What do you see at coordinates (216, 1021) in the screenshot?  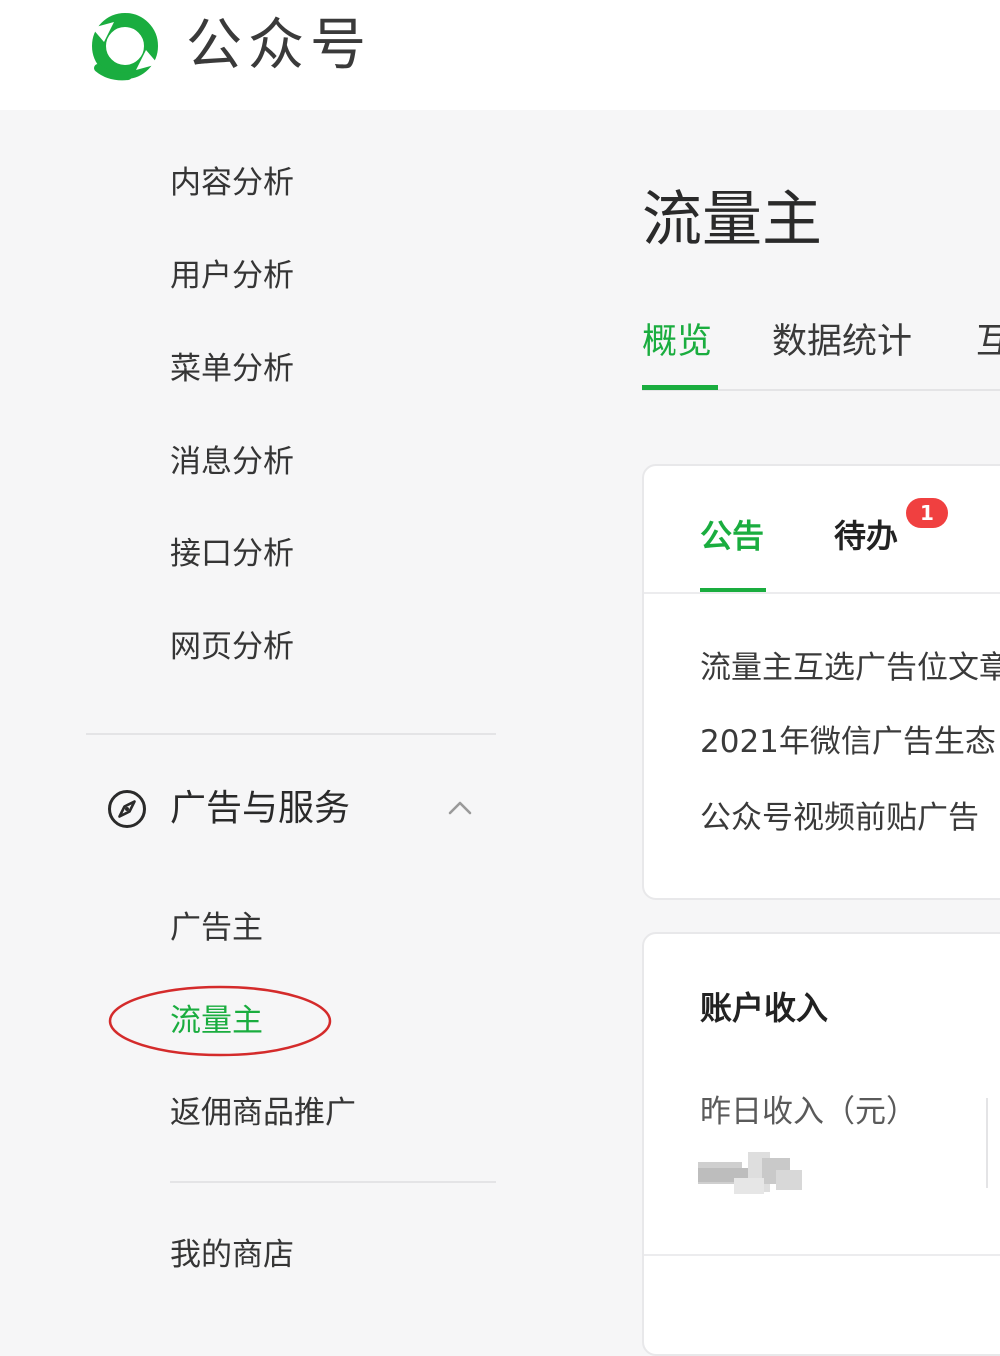 I see `sidebar-item-traffic-owner: 流量主` at bounding box center [216, 1021].